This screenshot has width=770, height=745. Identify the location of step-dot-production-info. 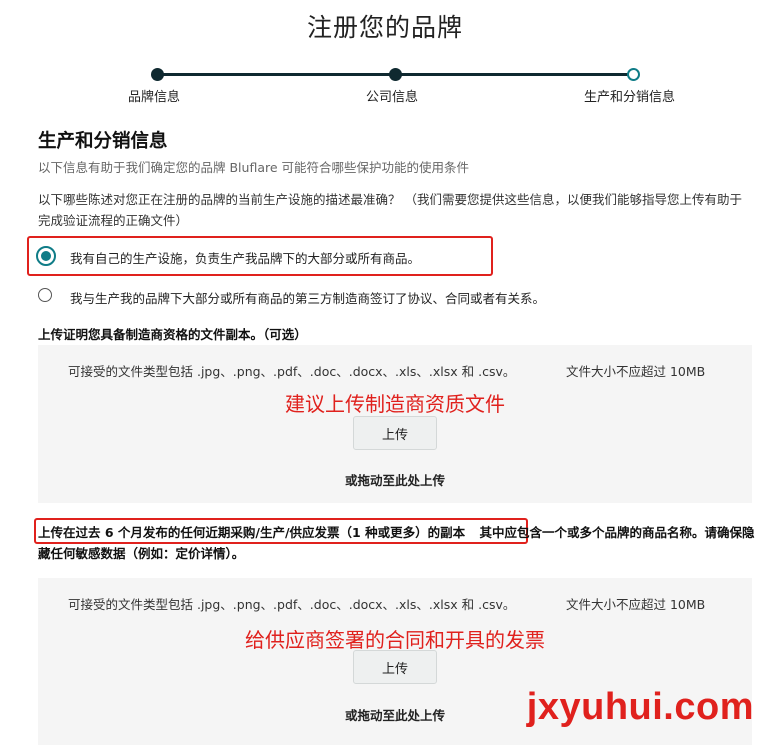
(633, 74).